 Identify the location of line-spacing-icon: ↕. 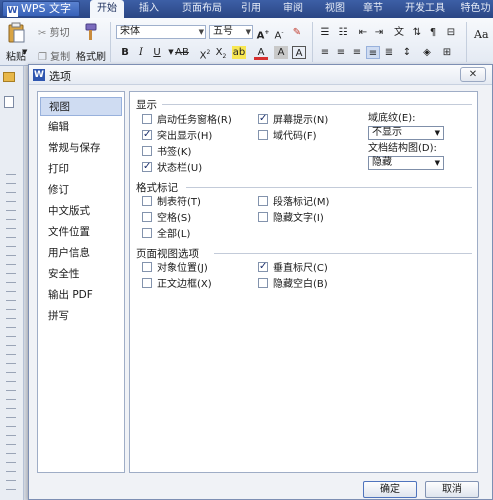
(407, 52).